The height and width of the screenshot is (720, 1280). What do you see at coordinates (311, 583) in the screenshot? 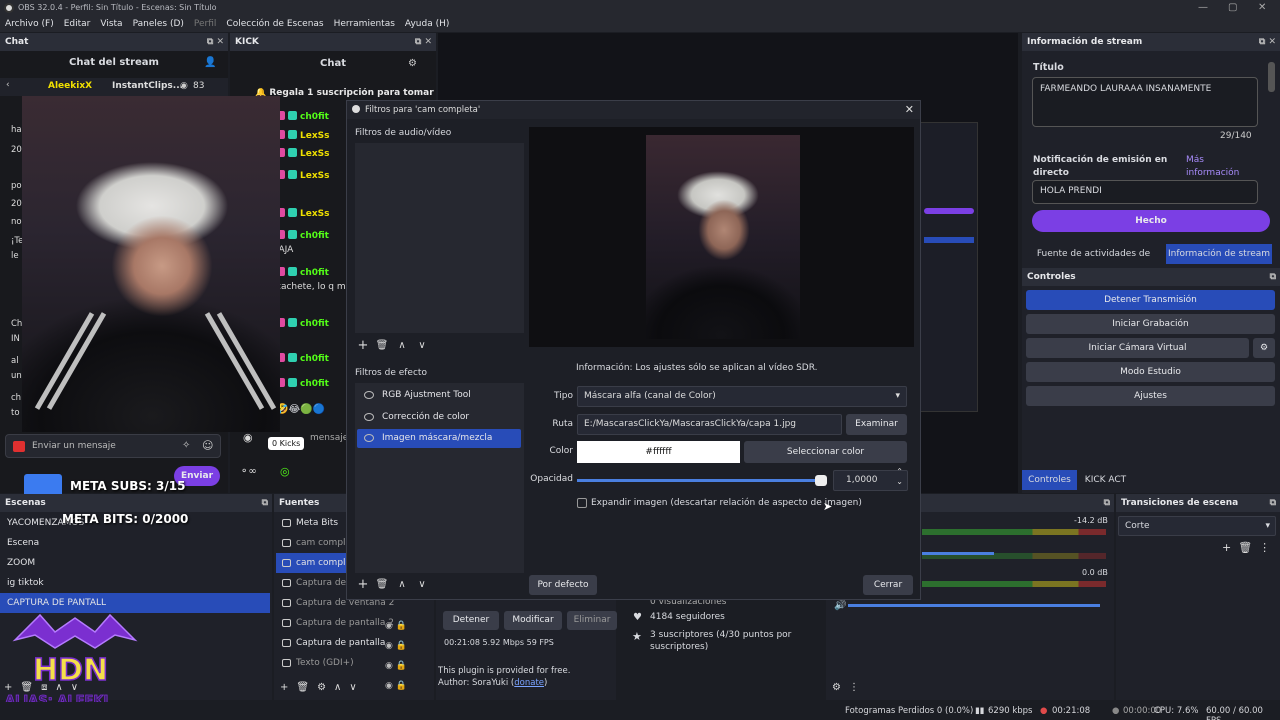
I see `source-item: Captura de ju` at bounding box center [311, 583].